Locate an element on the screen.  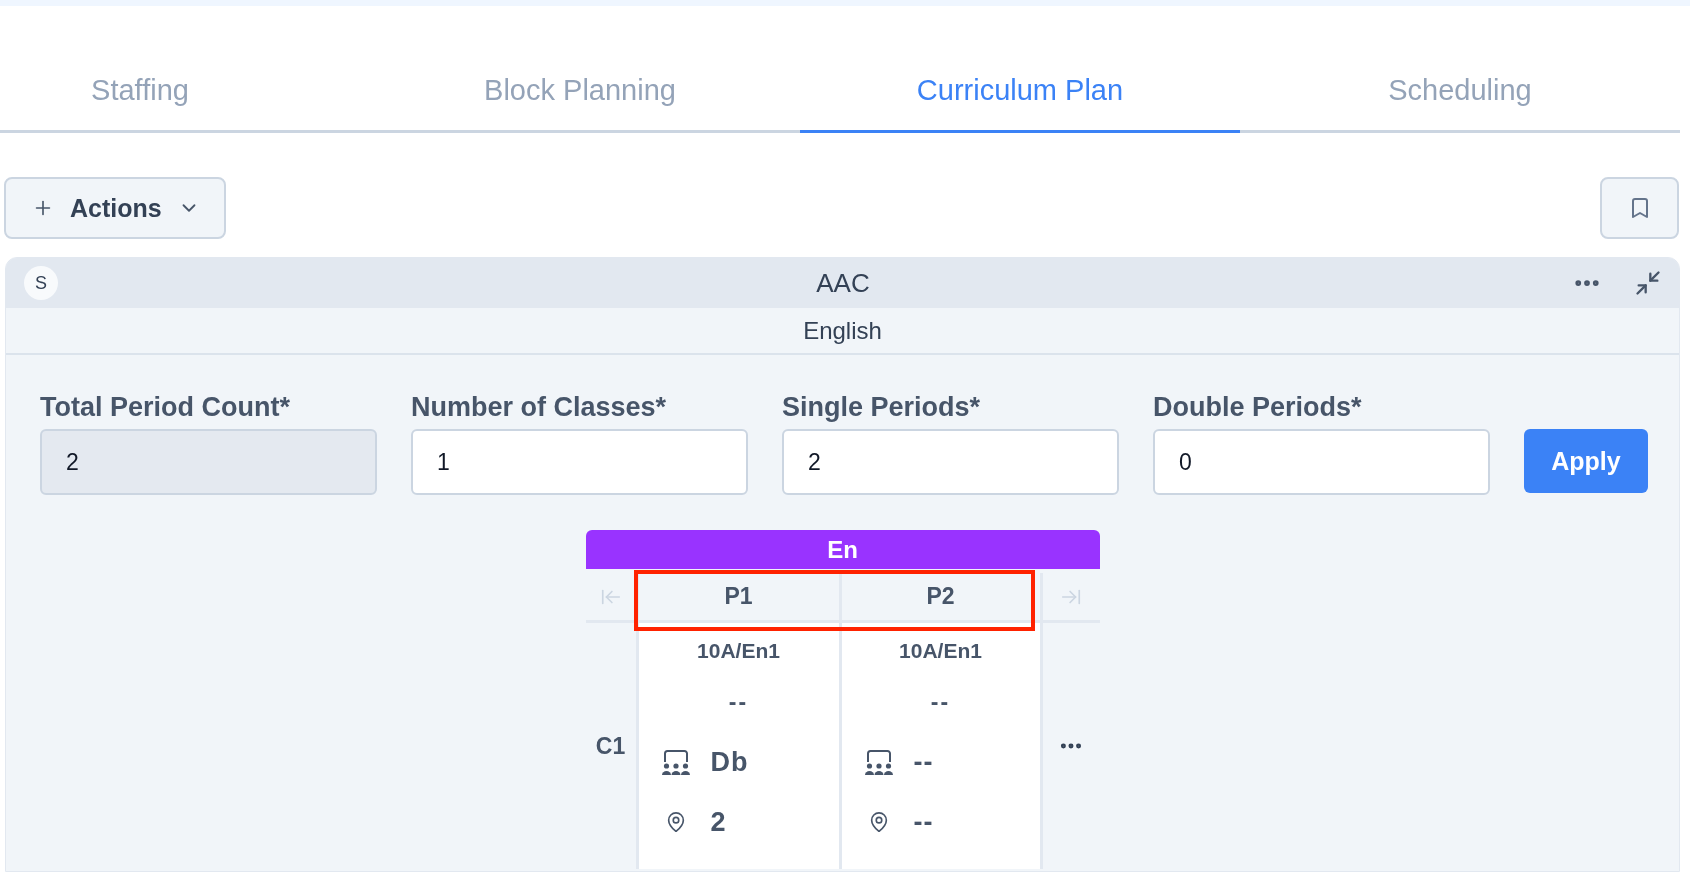
field-label: Single Periods* is located at coordinates (882, 407).